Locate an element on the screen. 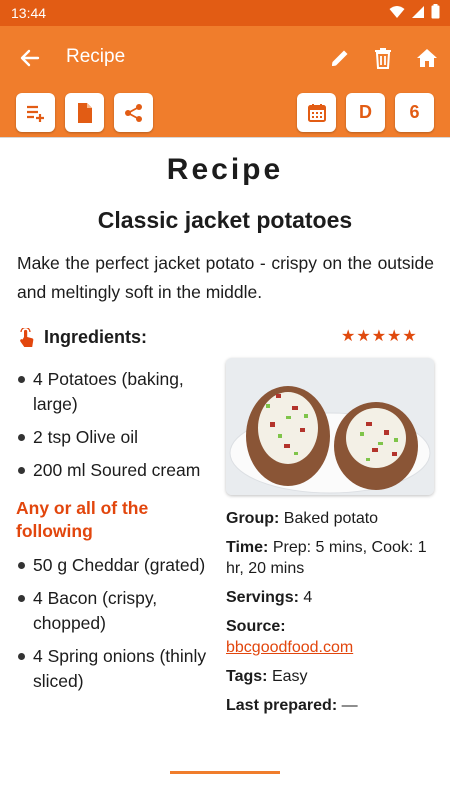  info-value: Baked potato is located at coordinates (331, 518).